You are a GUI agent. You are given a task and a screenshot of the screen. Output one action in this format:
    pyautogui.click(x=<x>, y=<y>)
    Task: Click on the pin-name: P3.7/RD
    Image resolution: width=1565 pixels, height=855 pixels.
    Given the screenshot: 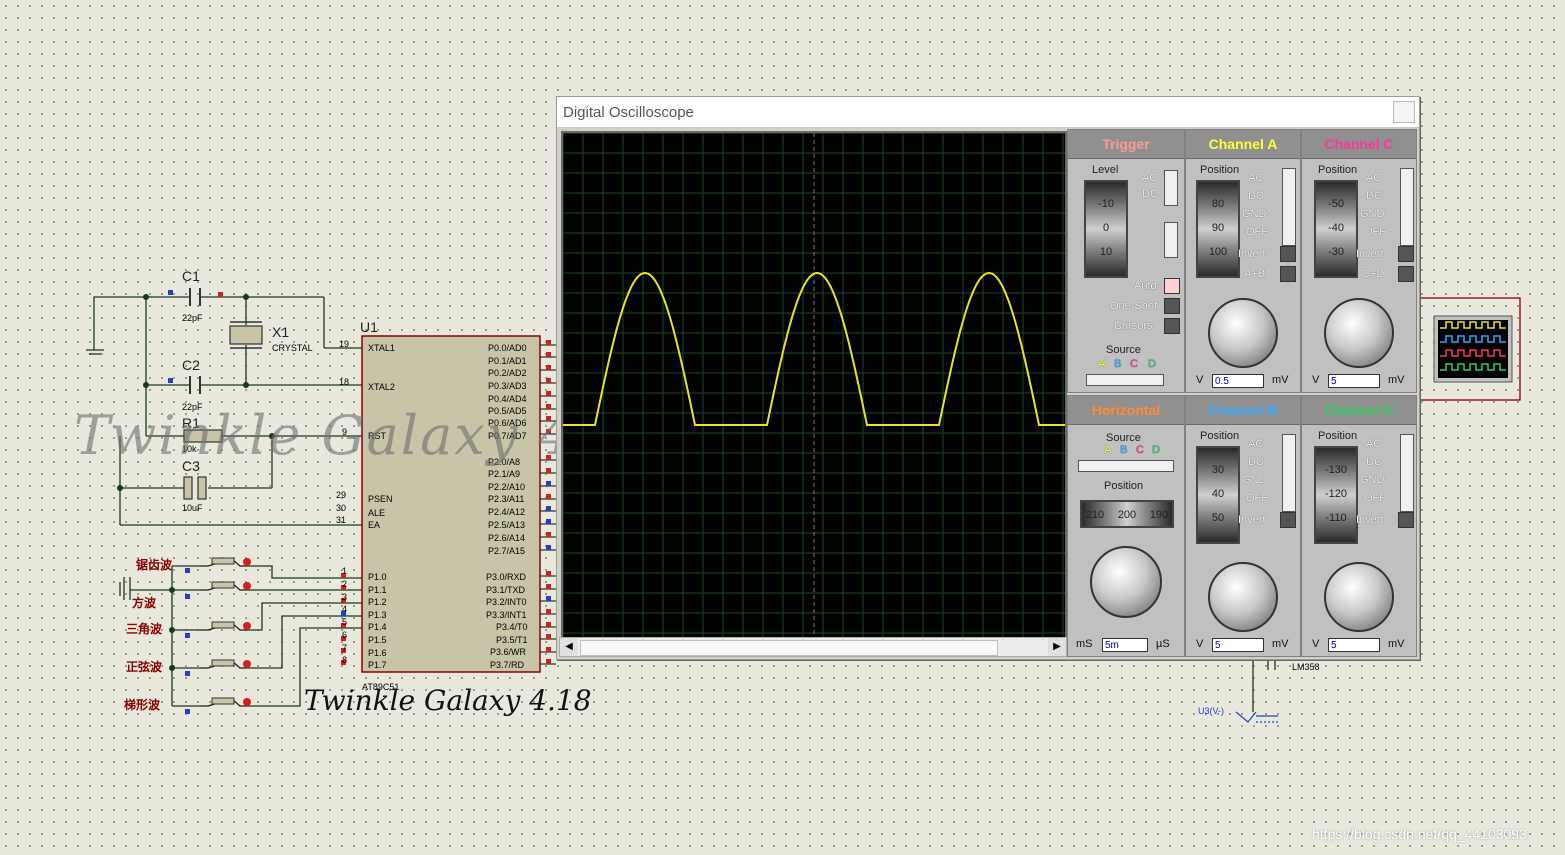 What is the action you would take?
    pyautogui.click(x=507, y=665)
    